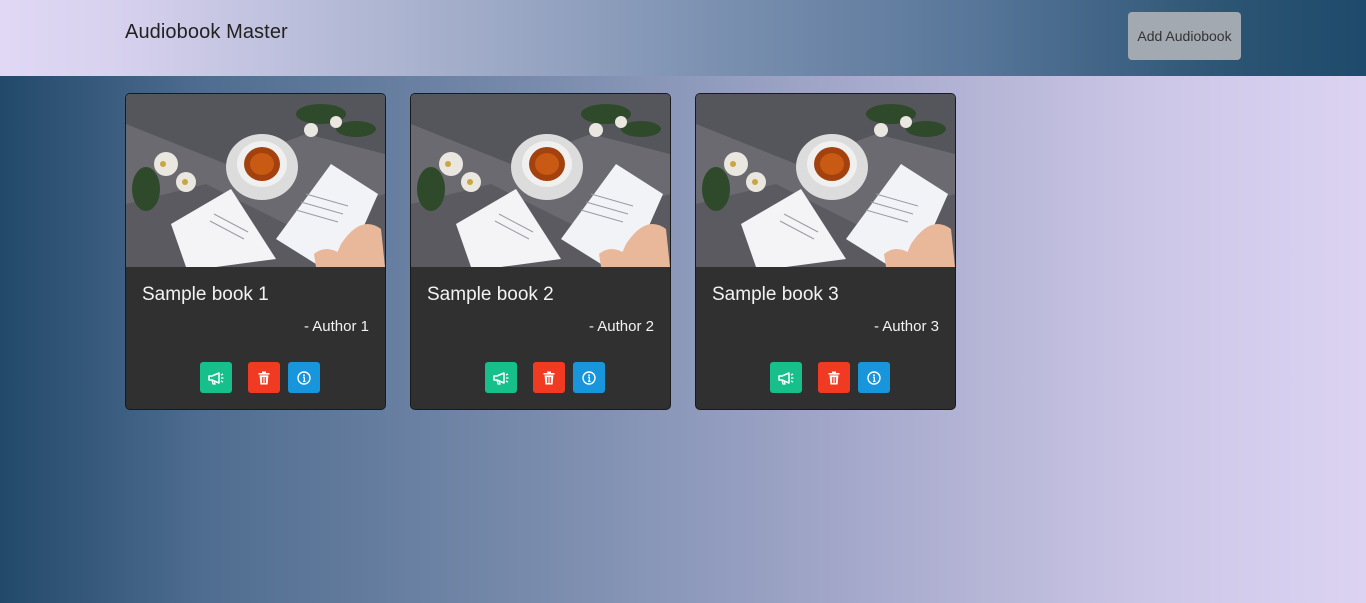 The image size is (1366, 603). What do you see at coordinates (775, 294) in the screenshot?
I see `book-title: Sample book 3` at bounding box center [775, 294].